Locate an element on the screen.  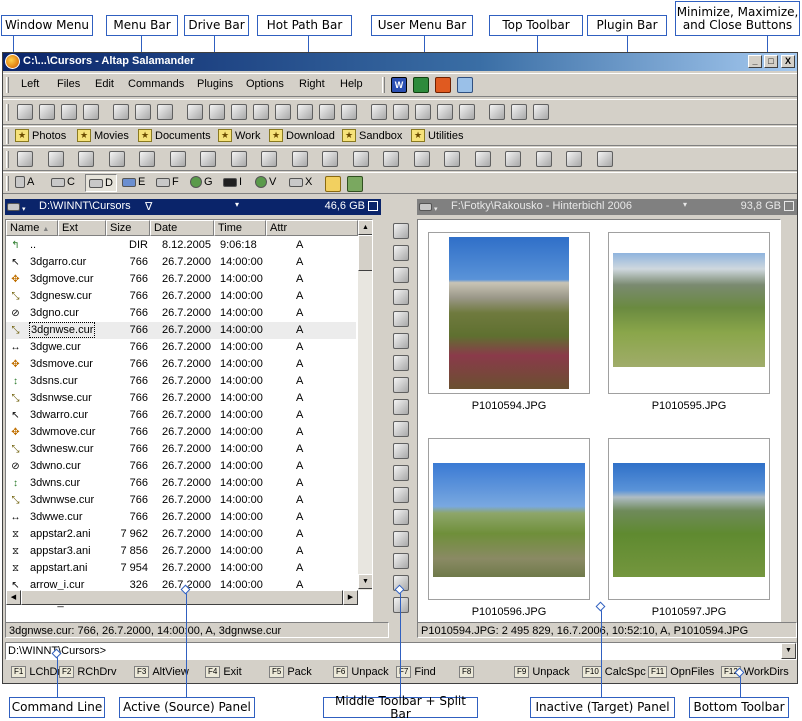
left-horizontal-scrollbar: ◀ ▶ is located at coordinates (182, 597).